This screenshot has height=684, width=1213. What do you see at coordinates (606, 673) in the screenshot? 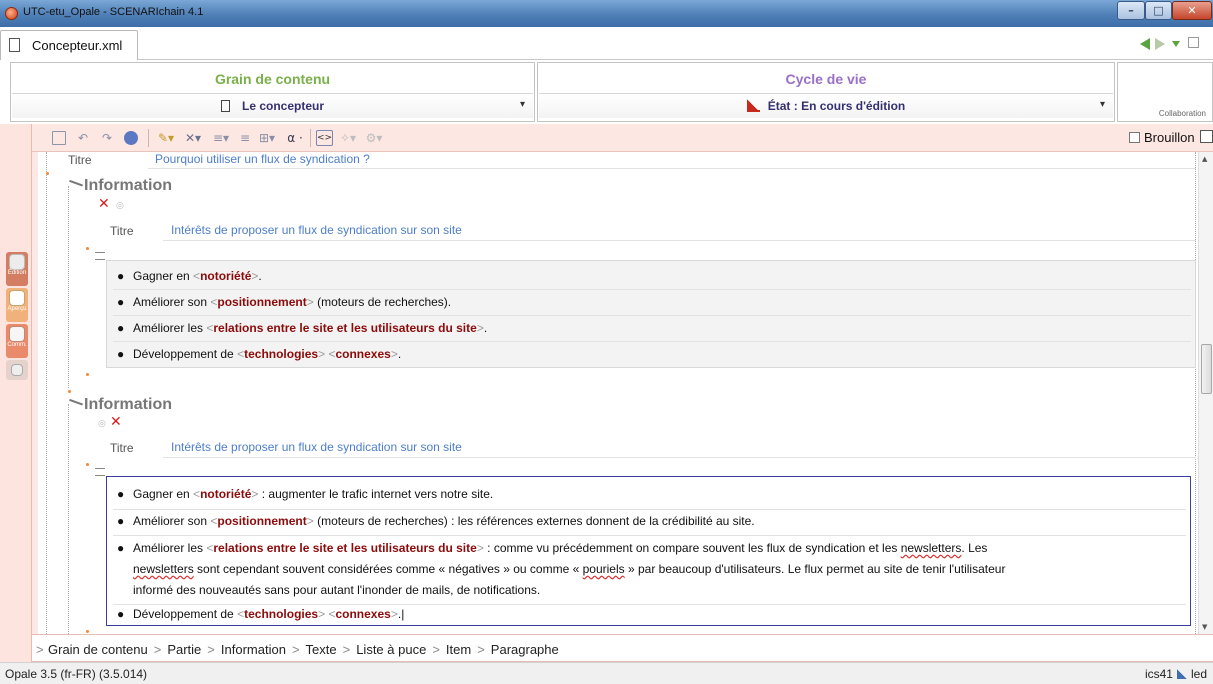
I see `status-bar: Opale 3.5 (fr-FR) (3.5.014) ics41 led` at bounding box center [606, 673].